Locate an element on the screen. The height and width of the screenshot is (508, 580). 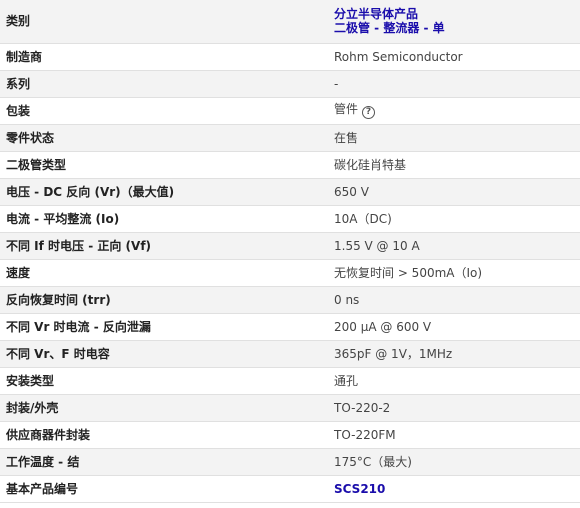
question-circle-icon: ? is located at coordinates (369, 112).